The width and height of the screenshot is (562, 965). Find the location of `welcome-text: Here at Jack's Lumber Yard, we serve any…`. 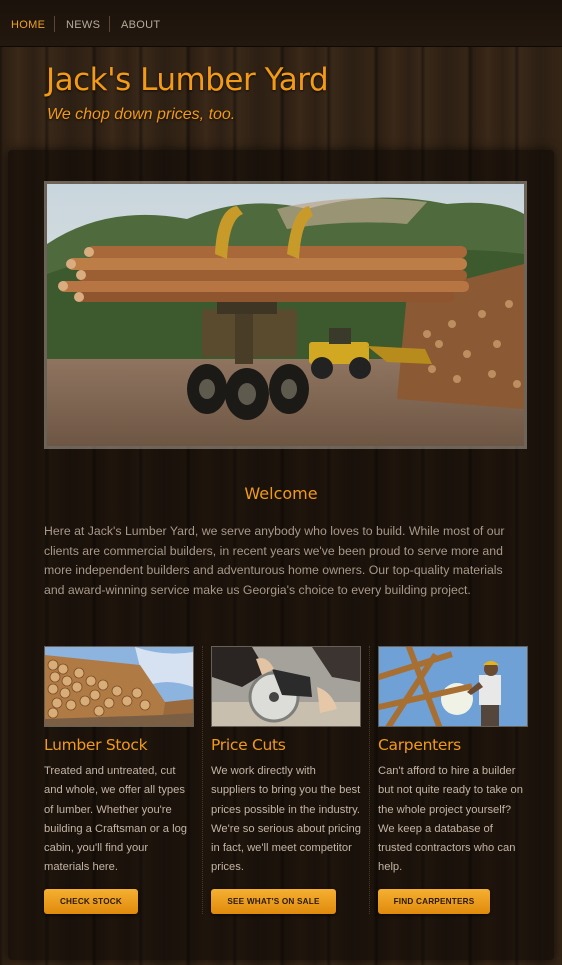

welcome-text: Here at Jack's Lumber Yard, we serve any… is located at coordinates (274, 560).